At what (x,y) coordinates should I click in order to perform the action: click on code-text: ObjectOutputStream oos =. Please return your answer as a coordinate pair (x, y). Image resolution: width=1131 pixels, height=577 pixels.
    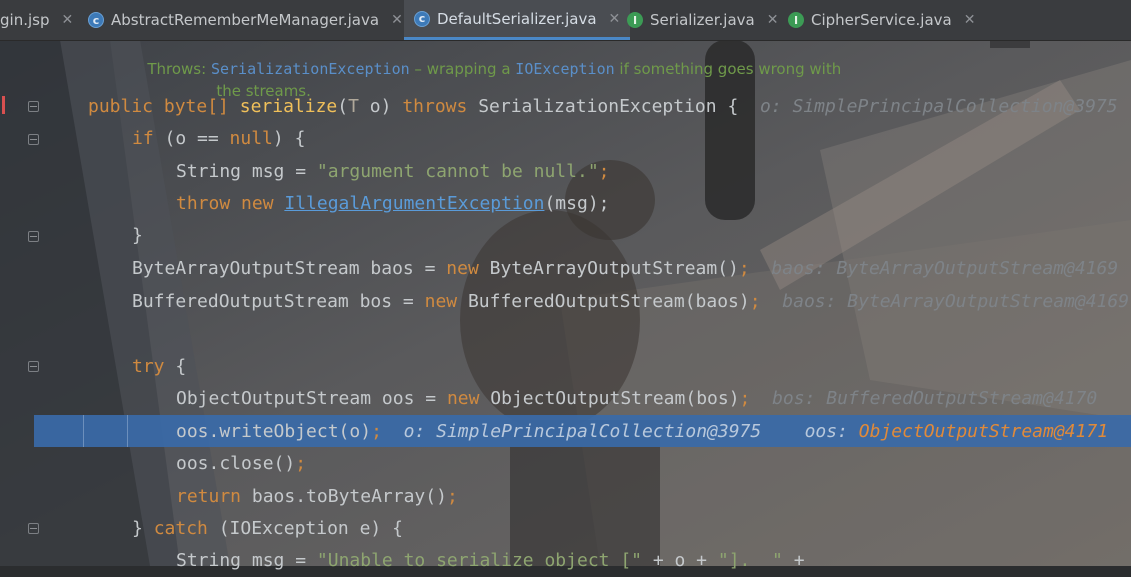
    Looking at the image, I should click on (311, 398).